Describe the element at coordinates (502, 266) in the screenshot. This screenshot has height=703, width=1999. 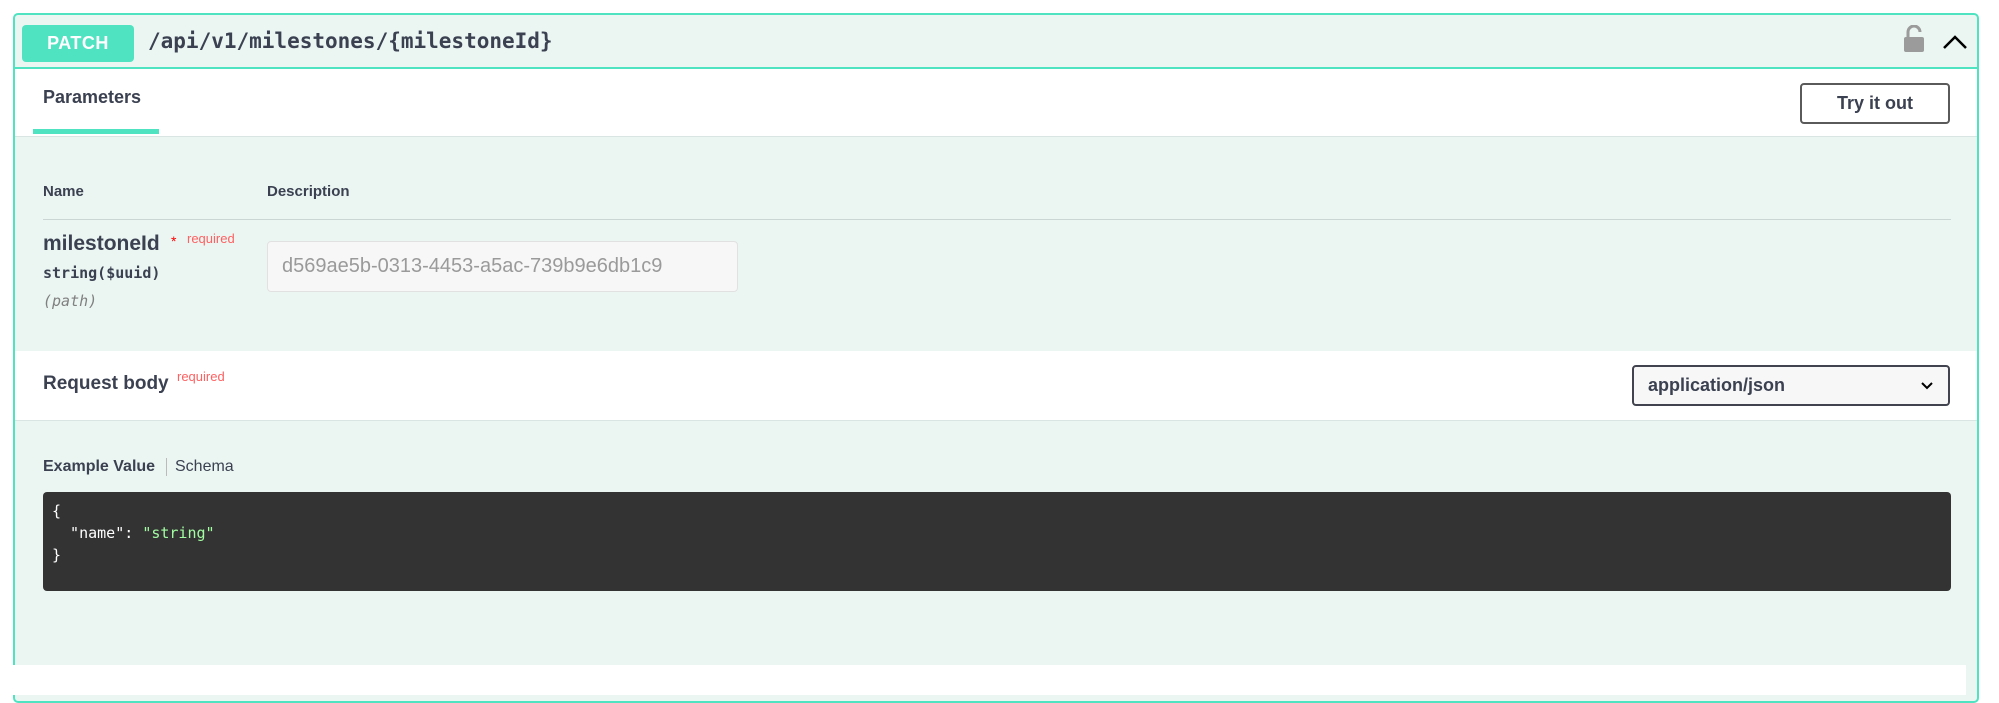
I see `milestone-id-input: d569ae5b-0313-4453-a5ac-739b9e6db1c9` at that location.